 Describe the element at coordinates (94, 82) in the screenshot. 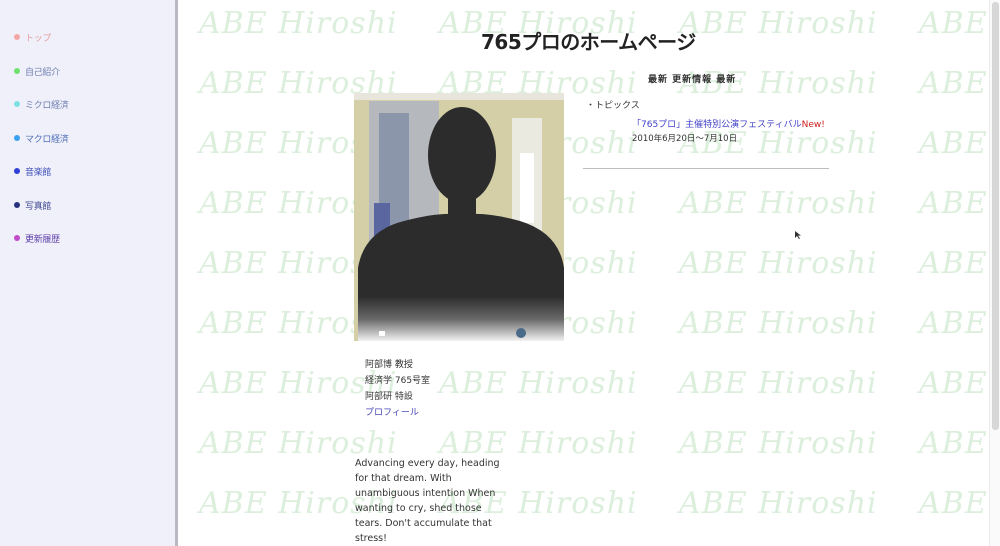

I see `nav-item: 自己紹介` at that location.